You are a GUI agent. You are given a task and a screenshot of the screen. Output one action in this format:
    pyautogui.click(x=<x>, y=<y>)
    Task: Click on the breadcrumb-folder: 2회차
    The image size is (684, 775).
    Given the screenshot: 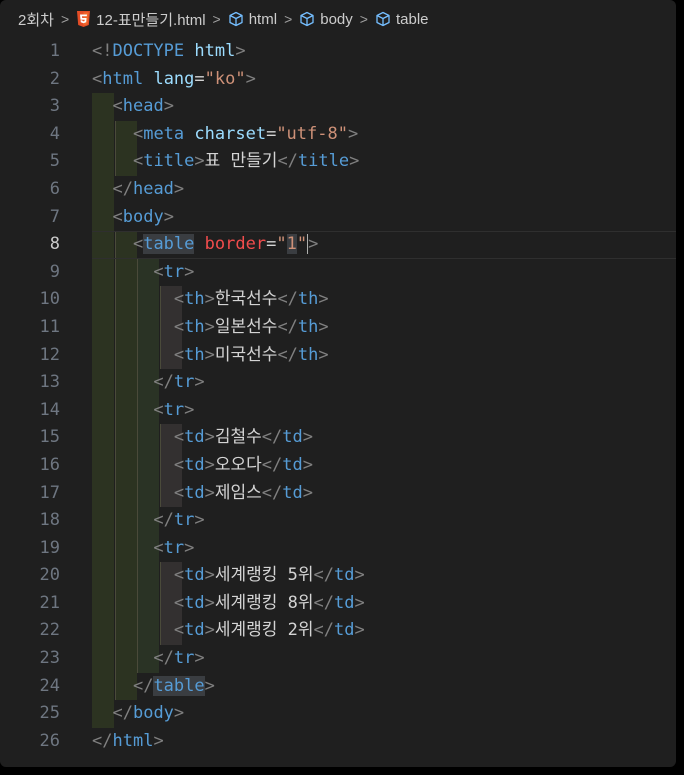 What is the action you would take?
    pyautogui.click(x=36, y=19)
    